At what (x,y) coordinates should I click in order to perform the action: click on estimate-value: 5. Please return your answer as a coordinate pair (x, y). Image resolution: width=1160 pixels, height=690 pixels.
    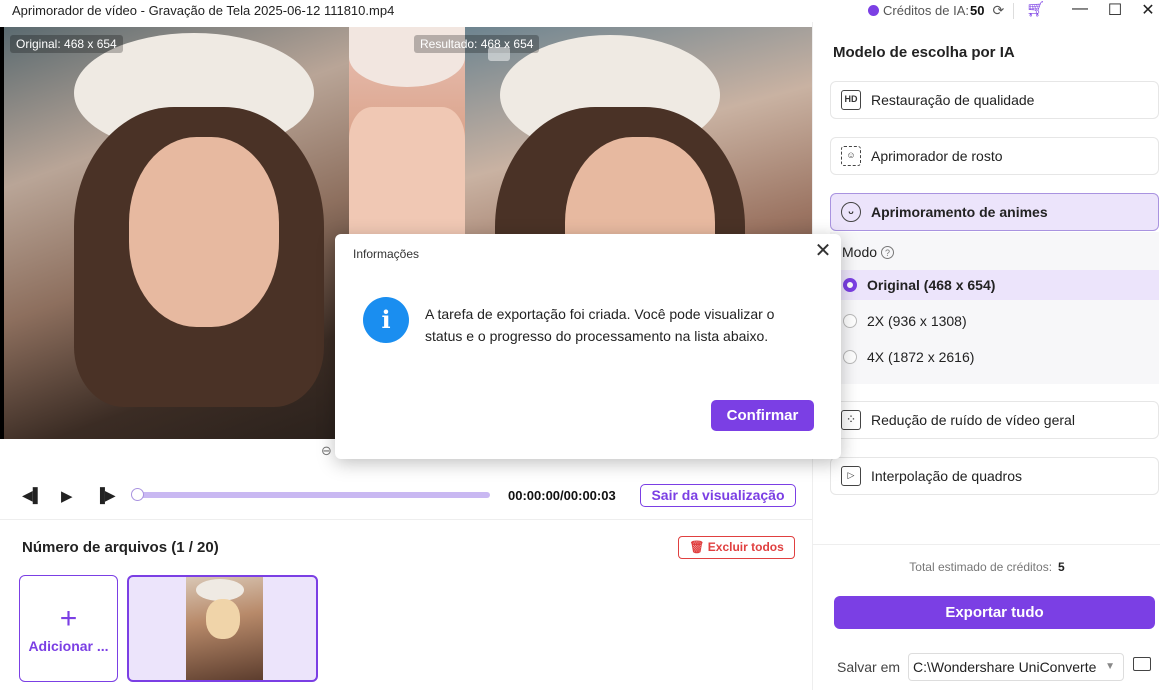
    Looking at the image, I should click on (1061, 567).